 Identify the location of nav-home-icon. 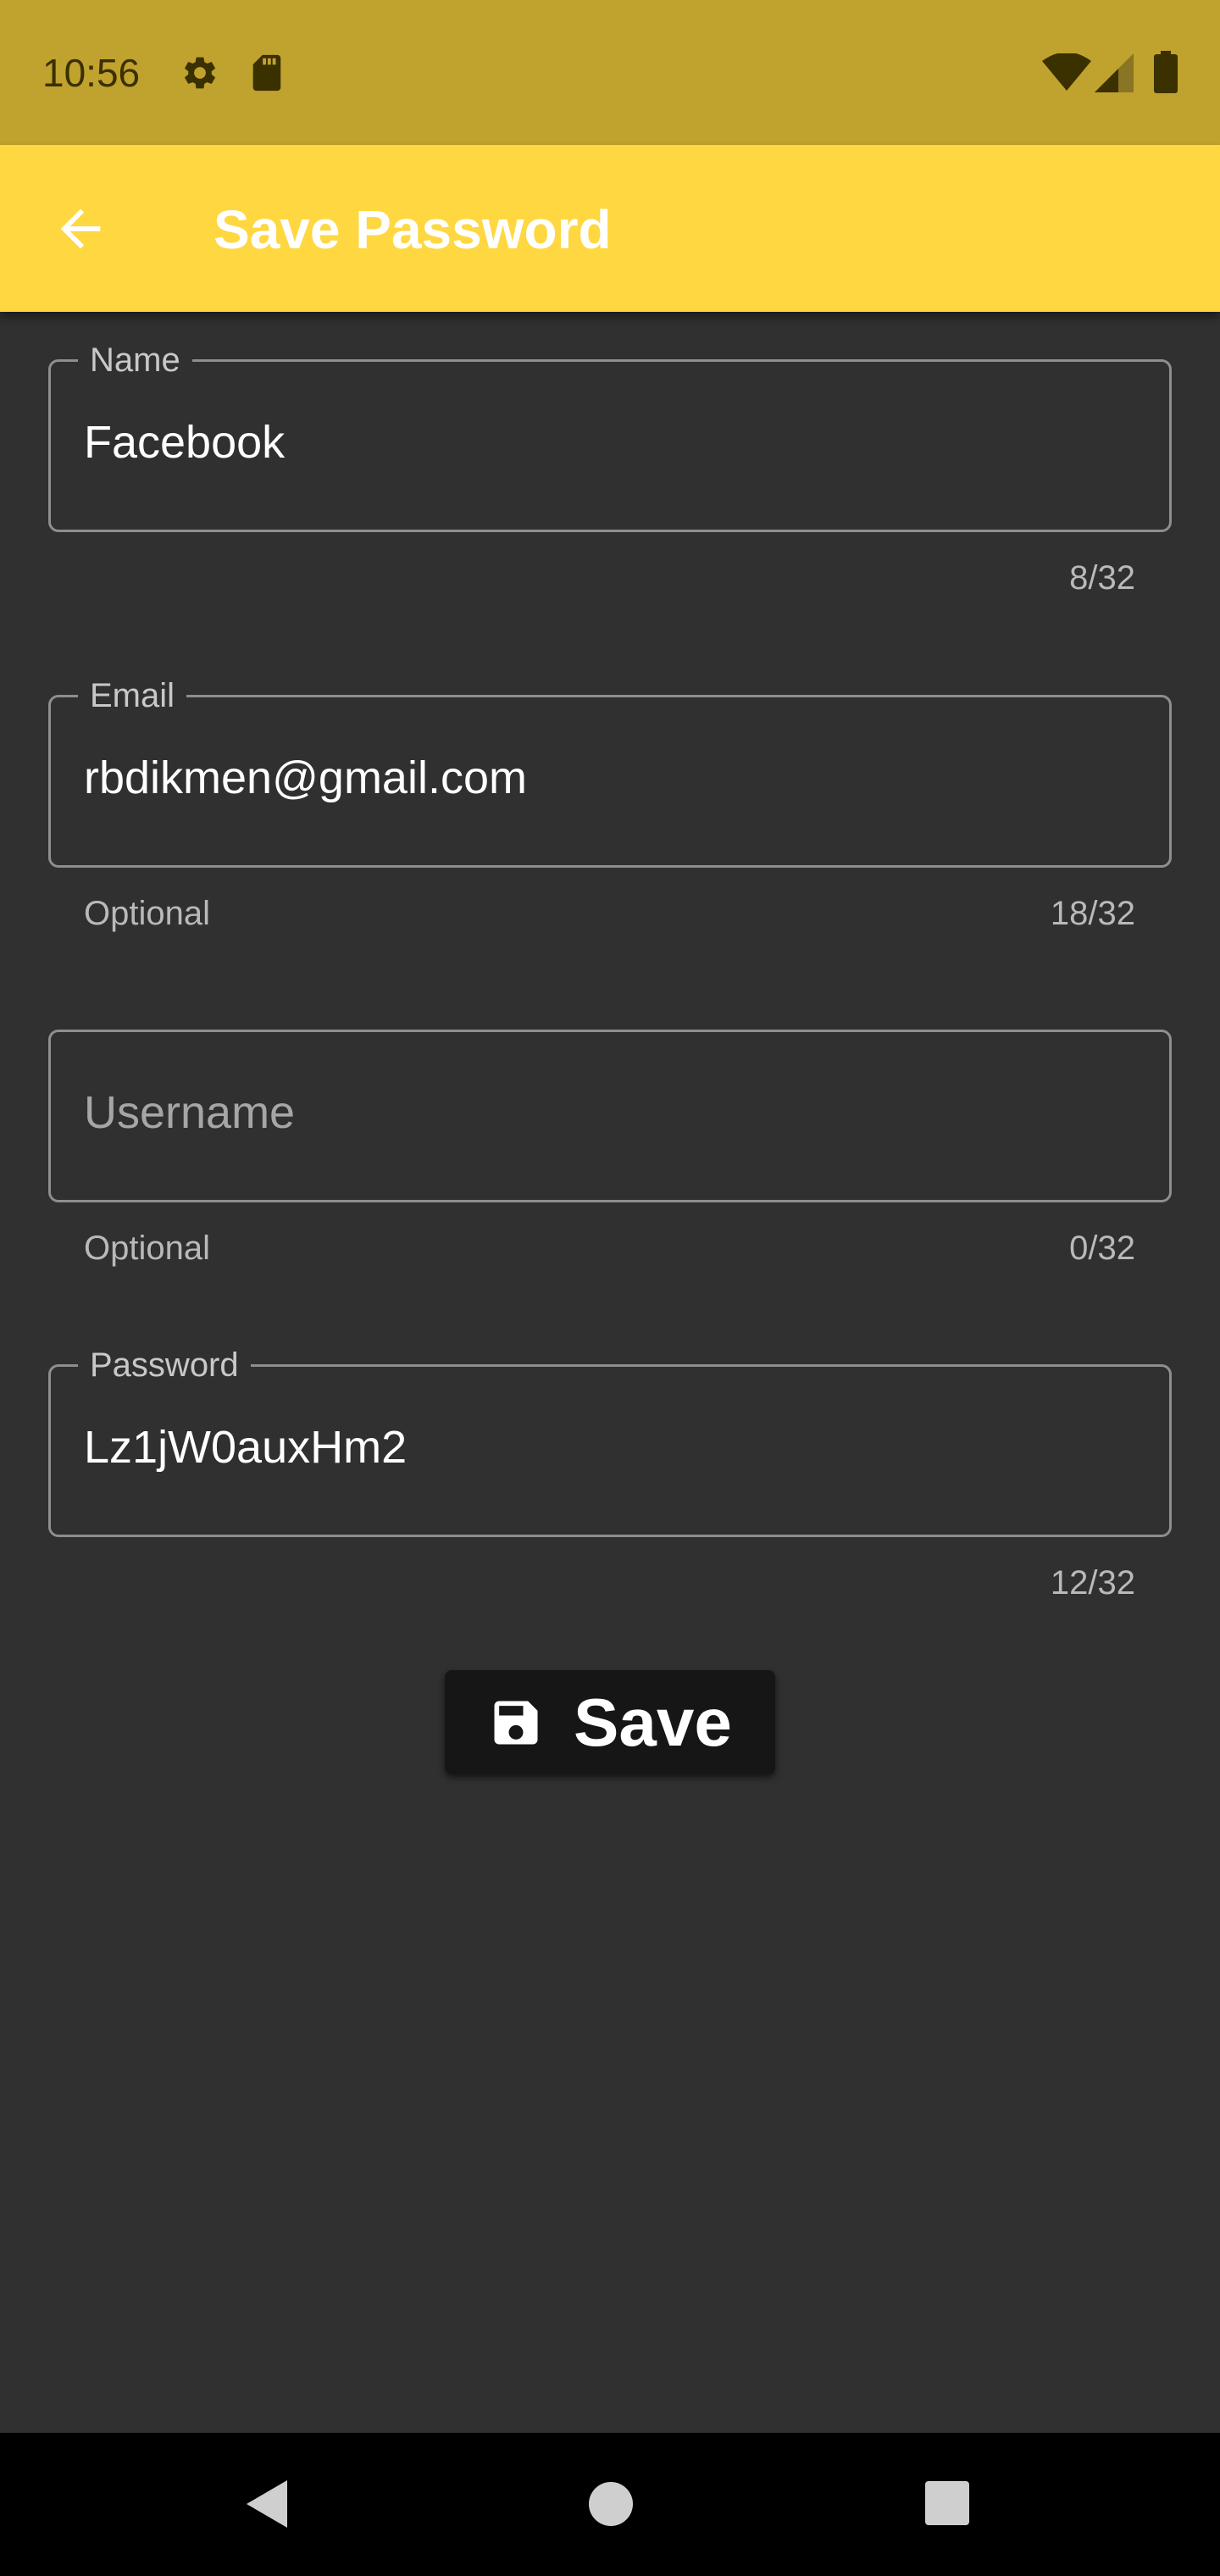
(611, 2504).